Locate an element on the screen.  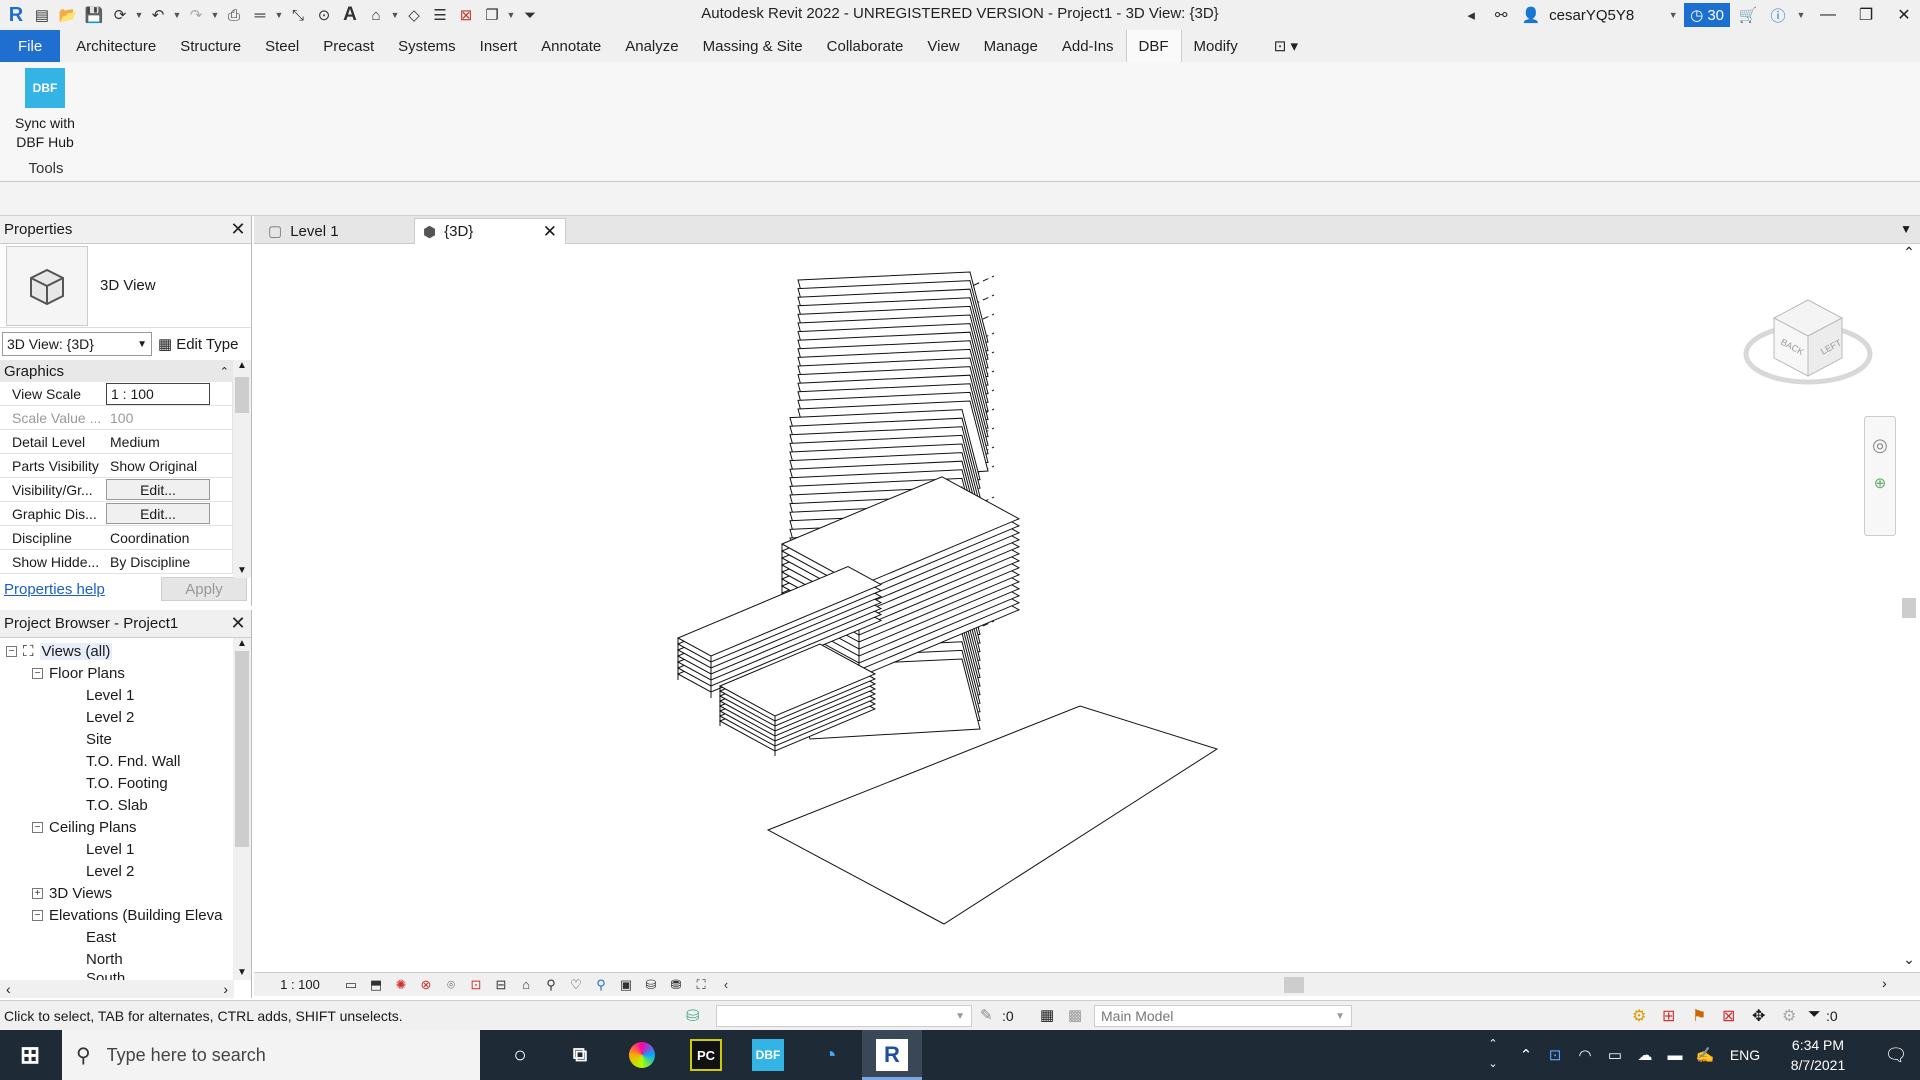
tree-item: Level 2 is located at coordinates (115, 871).